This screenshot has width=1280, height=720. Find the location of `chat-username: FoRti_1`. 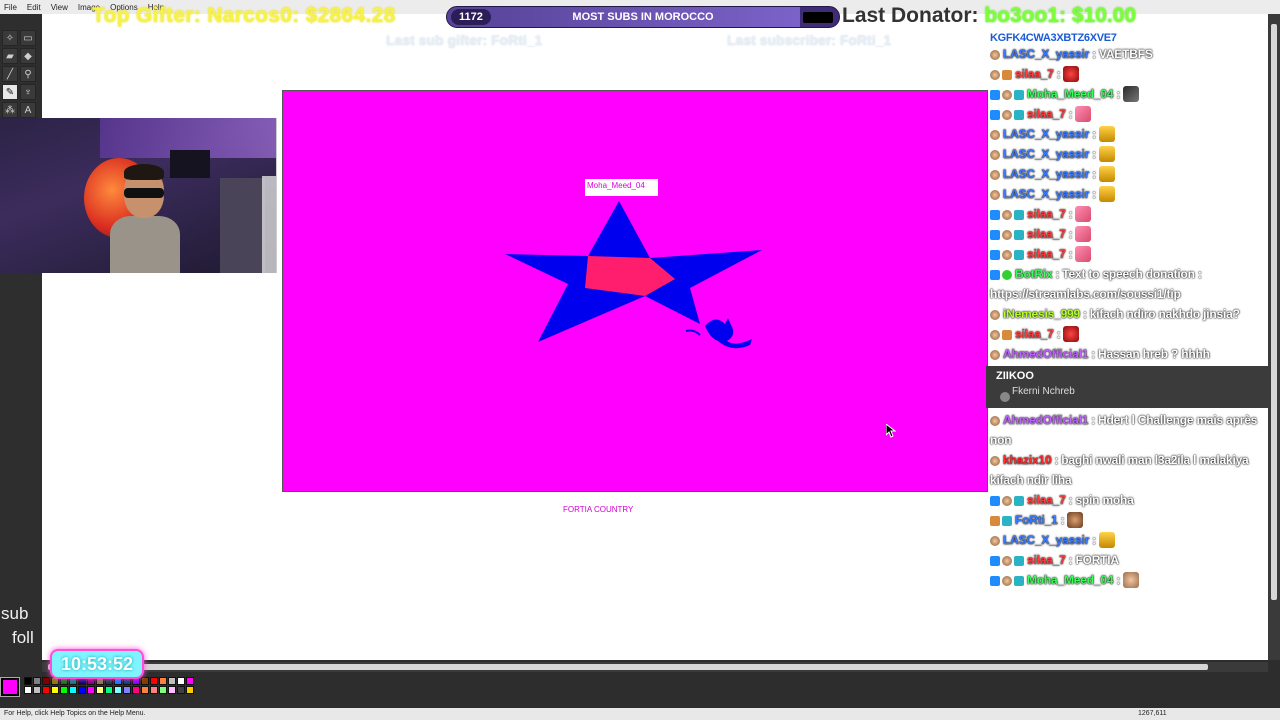

chat-username: FoRti_1 is located at coordinates (1036, 520).